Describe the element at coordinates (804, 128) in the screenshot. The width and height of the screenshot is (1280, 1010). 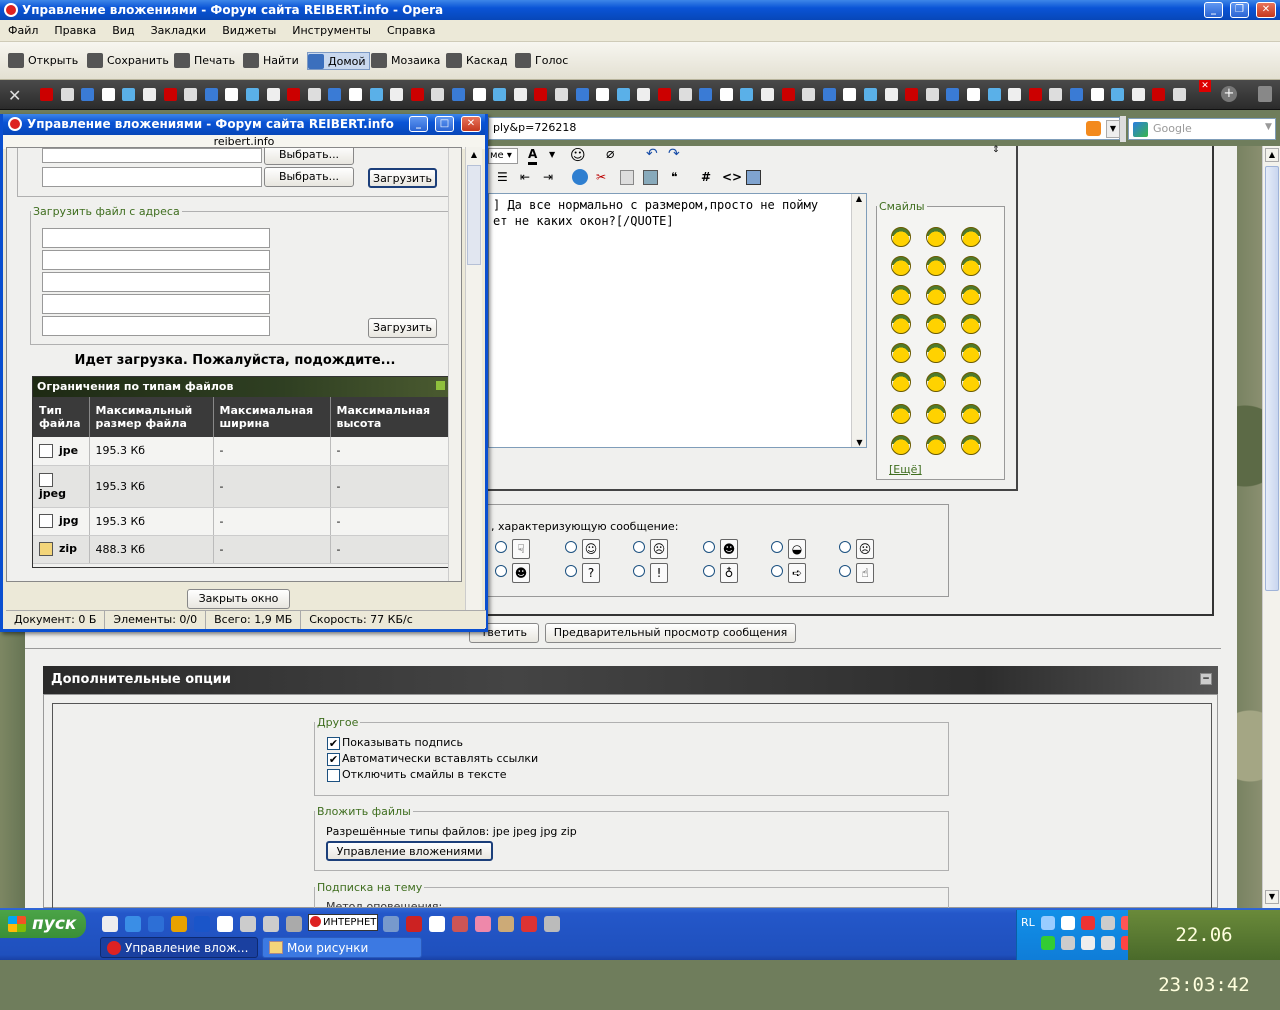
I see `address-field: ply&p=726218` at that location.